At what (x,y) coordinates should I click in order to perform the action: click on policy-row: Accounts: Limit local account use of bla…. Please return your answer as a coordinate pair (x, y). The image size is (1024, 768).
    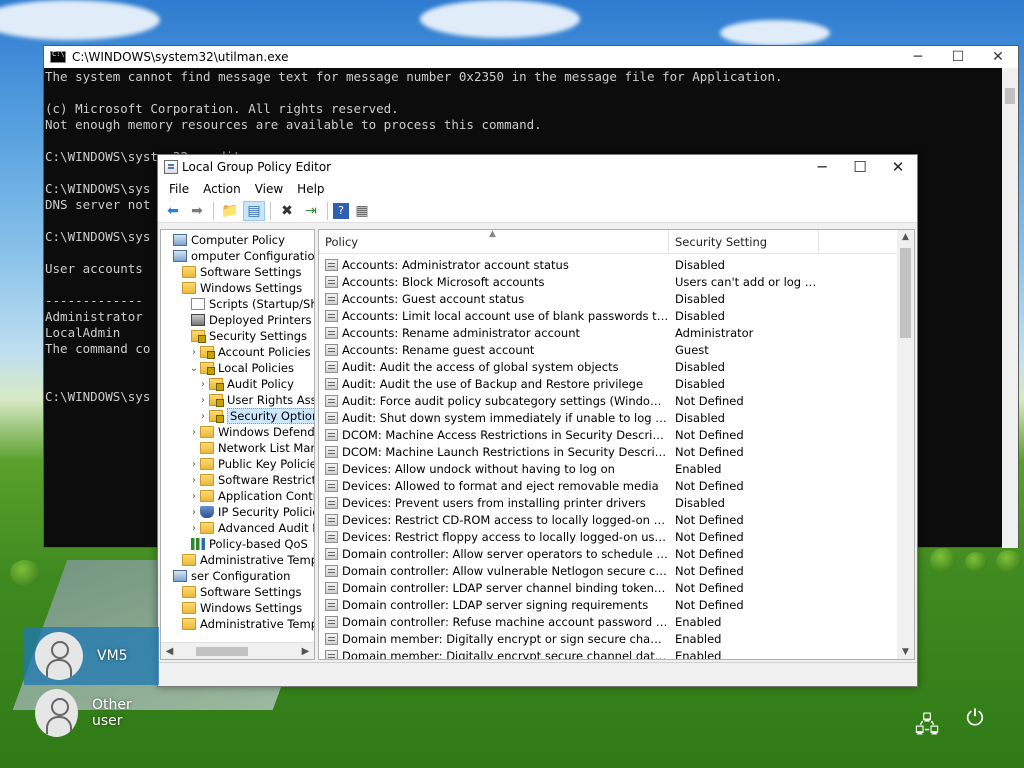
    Looking at the image, I should click on (616, 315).